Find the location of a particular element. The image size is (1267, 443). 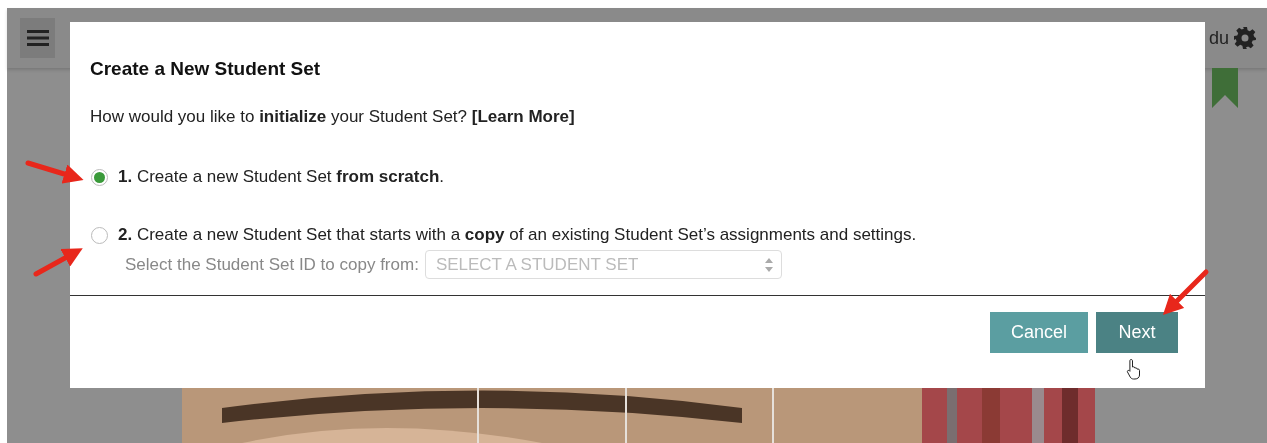

cancel-button: Cancel is located at coordinates (1039, 332).